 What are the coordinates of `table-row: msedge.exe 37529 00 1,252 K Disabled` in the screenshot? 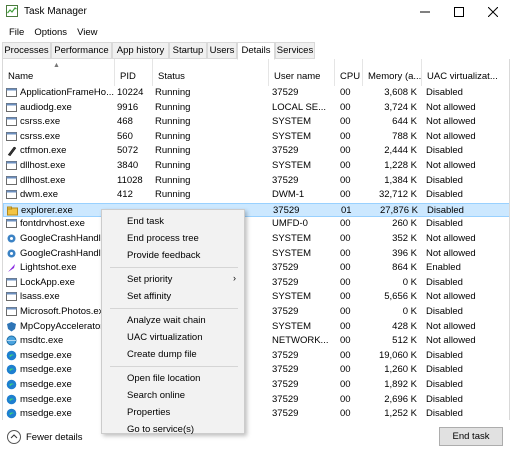 It's located at (256, 413).